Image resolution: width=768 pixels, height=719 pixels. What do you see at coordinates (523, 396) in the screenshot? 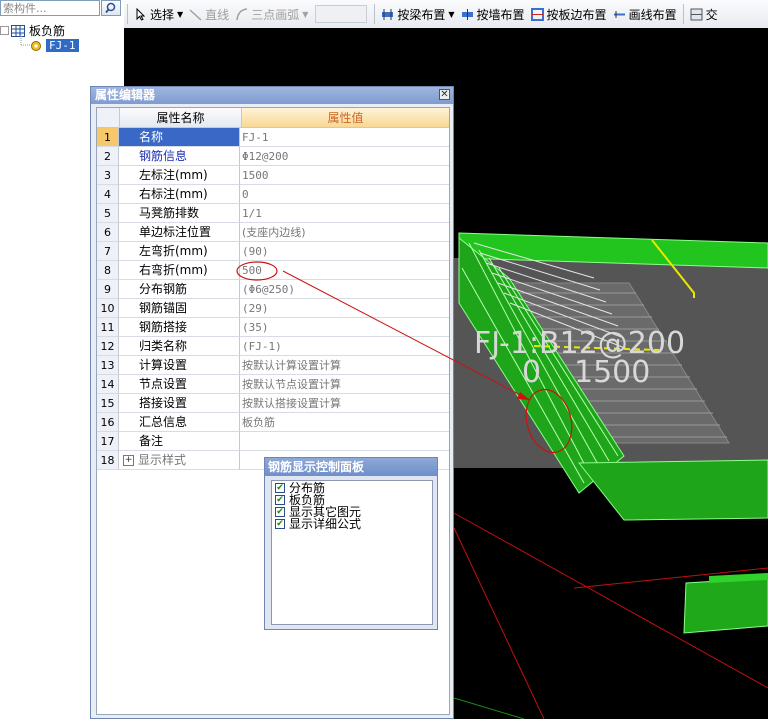
I see `callout-arrowhead` at bounding box center [523, 396].